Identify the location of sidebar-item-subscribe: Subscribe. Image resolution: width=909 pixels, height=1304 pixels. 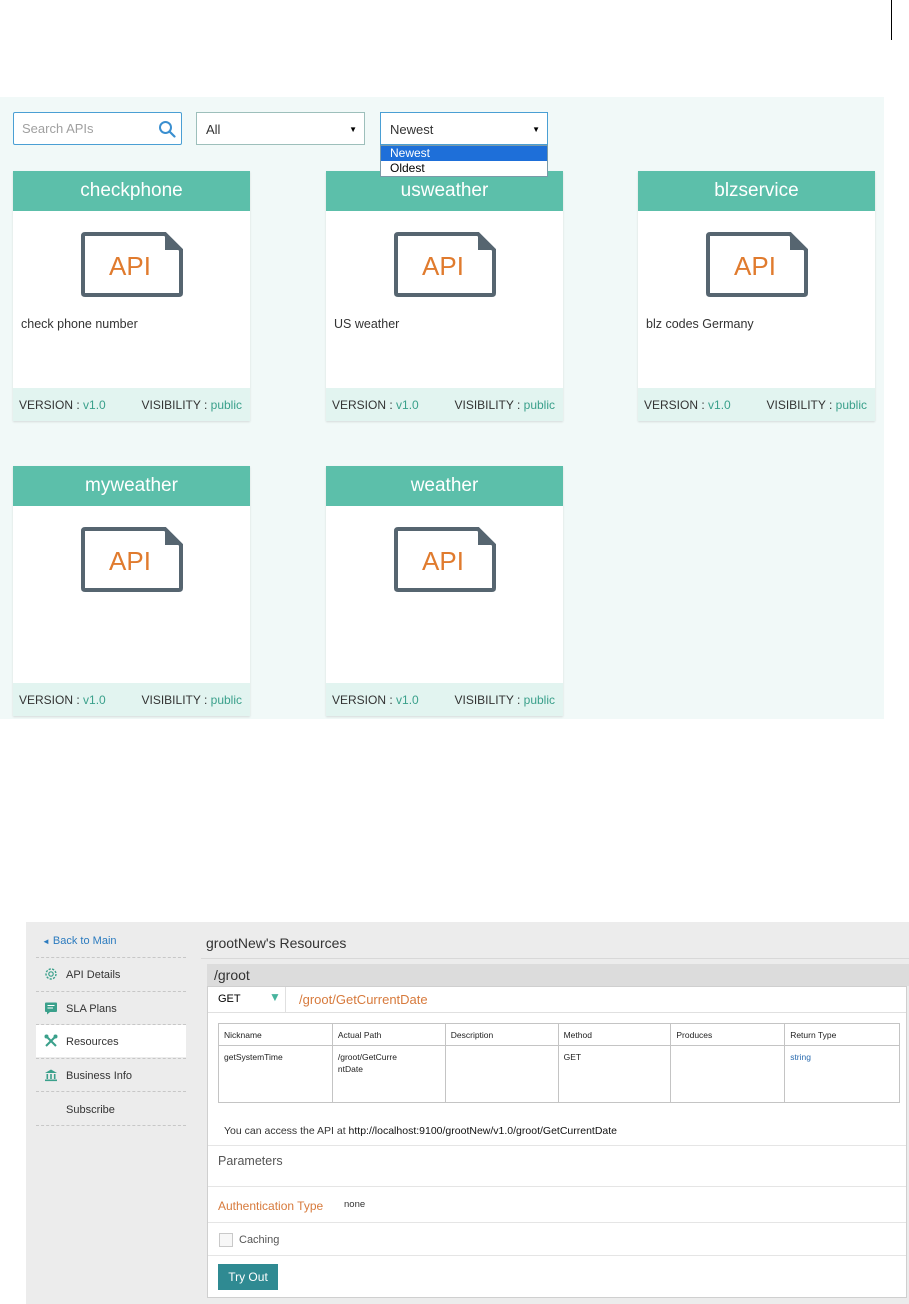
(111, 1109).